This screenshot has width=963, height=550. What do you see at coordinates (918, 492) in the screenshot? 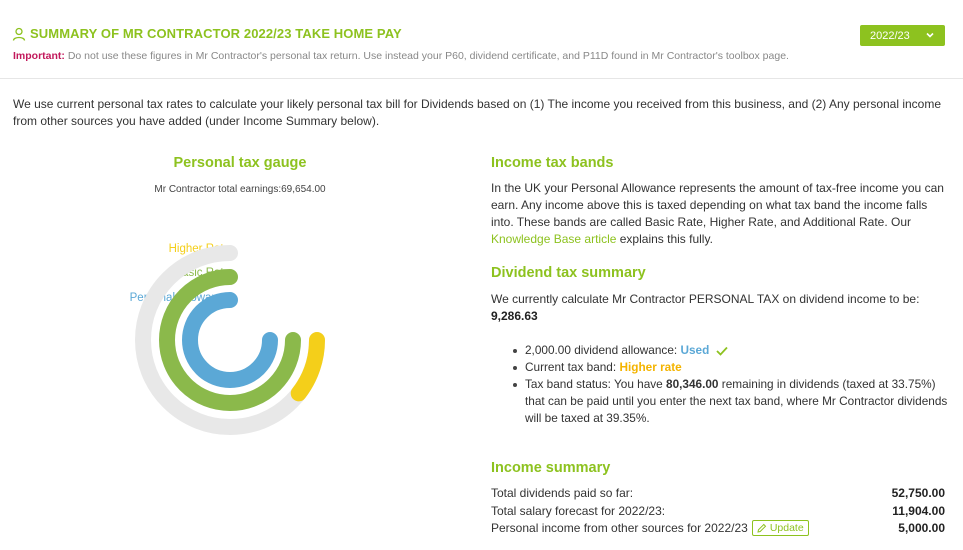
I see `dividends-value: 52,750.00` at bounding box center [918, 492].